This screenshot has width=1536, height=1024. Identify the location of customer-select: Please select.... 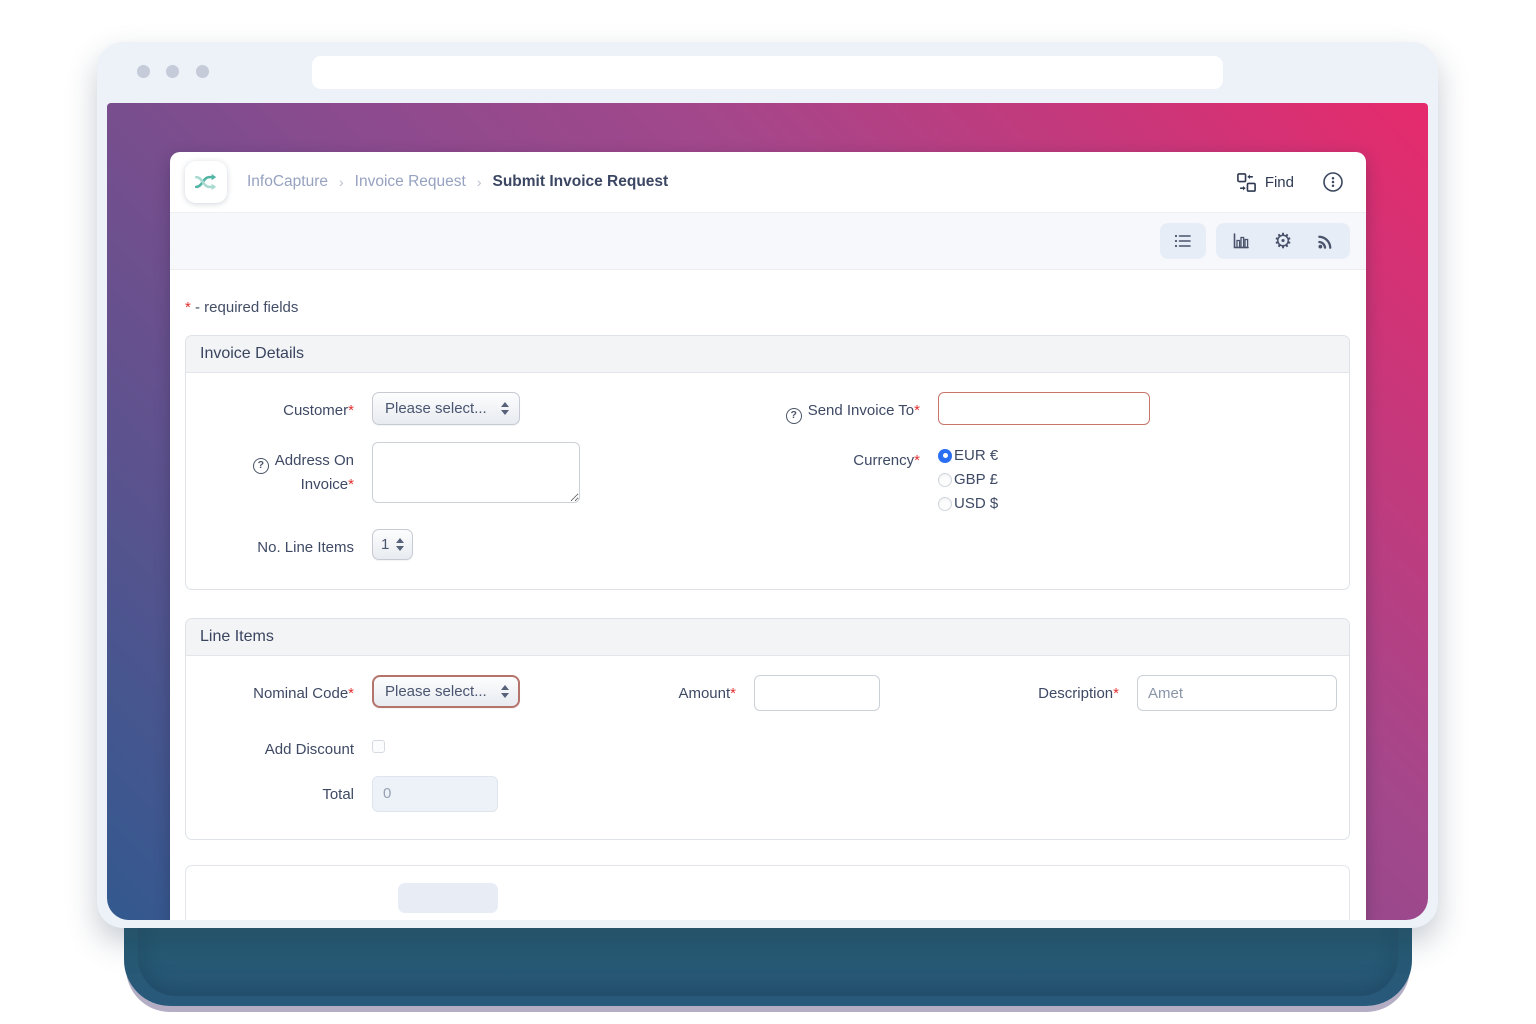
(446, 408).